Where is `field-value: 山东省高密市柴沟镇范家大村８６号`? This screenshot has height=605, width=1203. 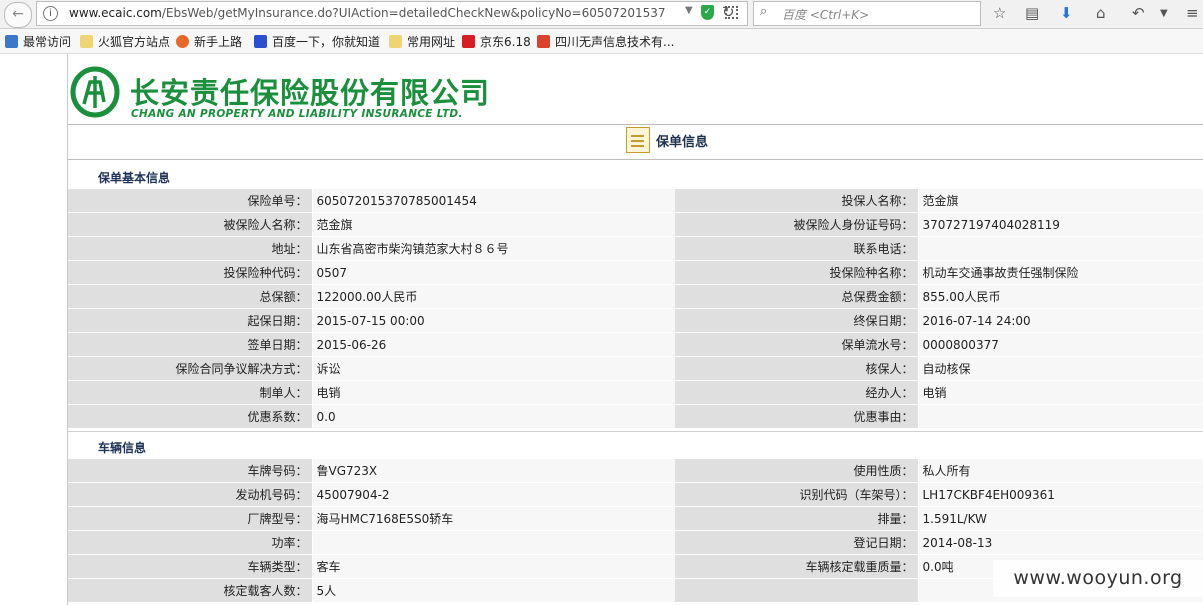 field-value: 山东省高密市柴沟镇范家大村８６号 is located at coordinates (493, 248).